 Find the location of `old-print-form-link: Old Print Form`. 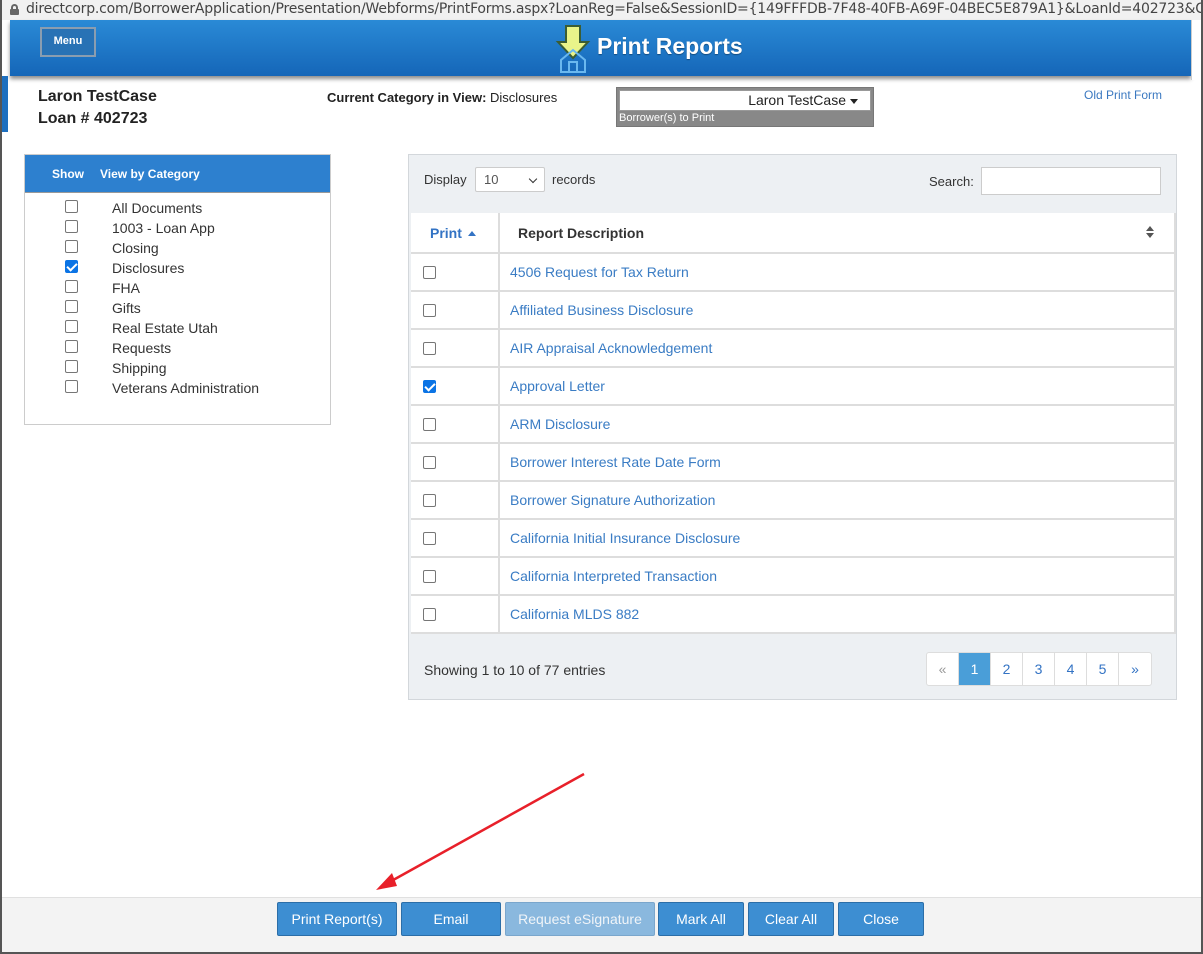

old-print-form-link: Old Print Form is located at coordinates (1123, 95).